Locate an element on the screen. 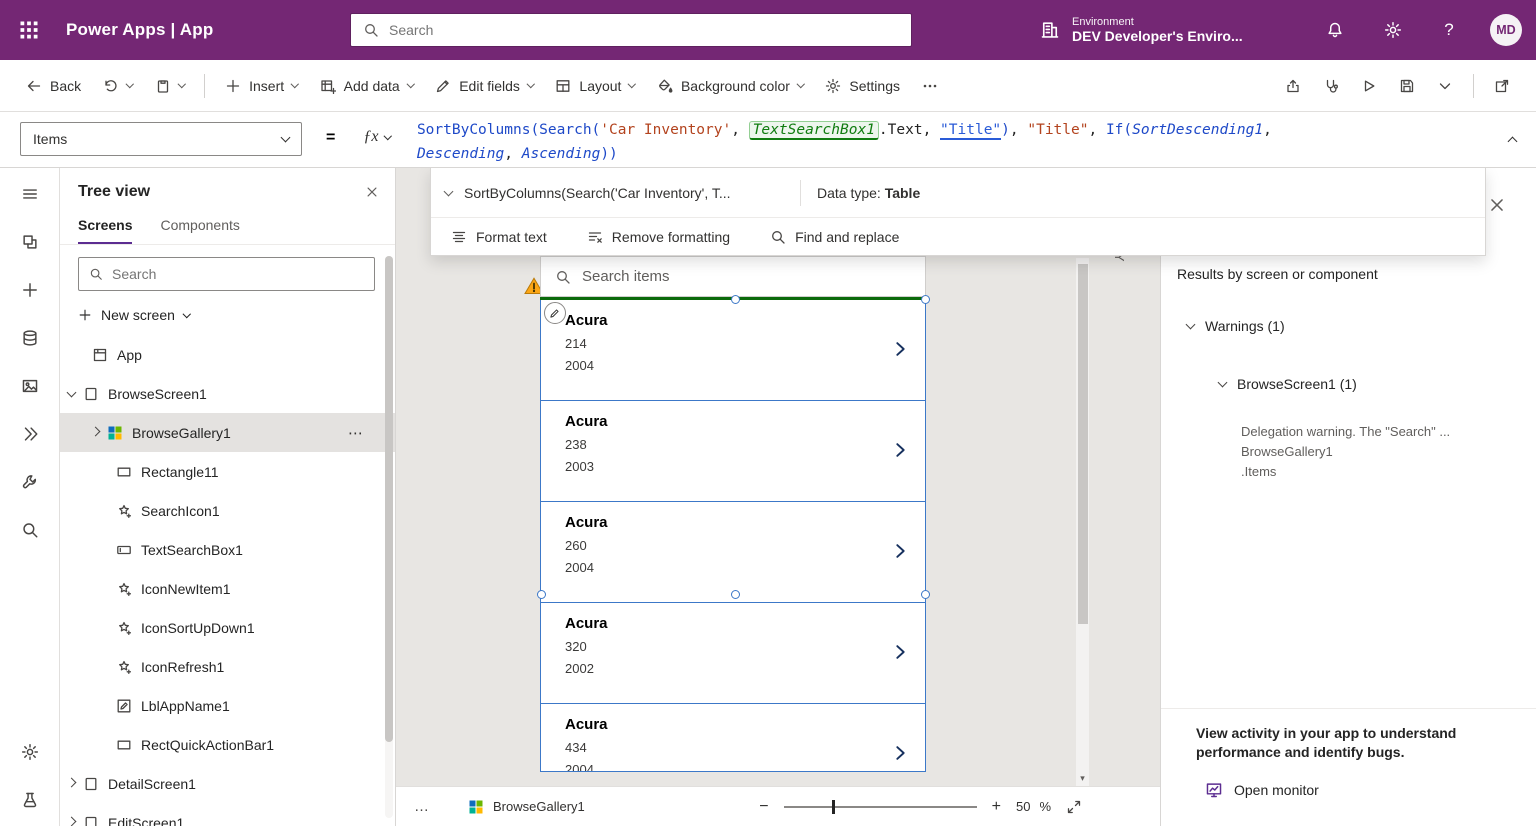 The image size is (1536, 826). tree-item-browsegallery1: BrowseGallery1 ⋯ is located at coordinates (227, 432).